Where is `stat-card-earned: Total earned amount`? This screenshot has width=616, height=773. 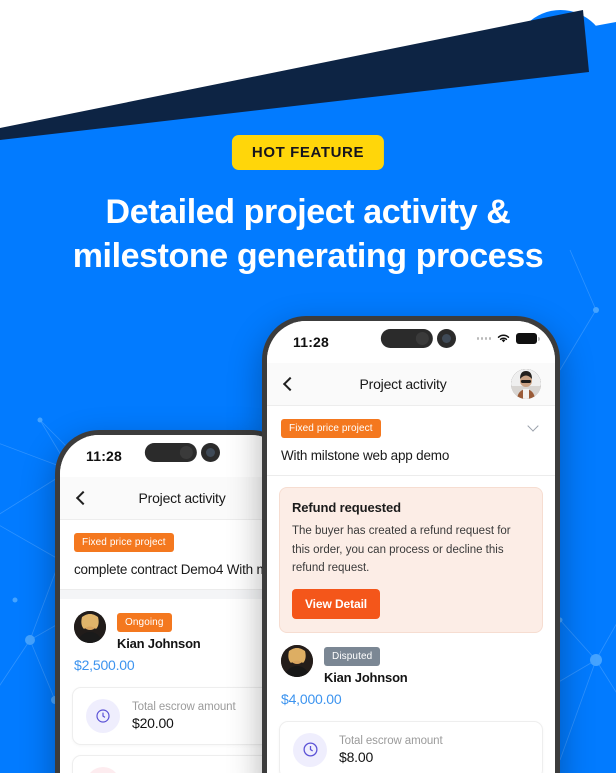
stat-card-earned: Total earned amount is located at coordinates (175, 764).